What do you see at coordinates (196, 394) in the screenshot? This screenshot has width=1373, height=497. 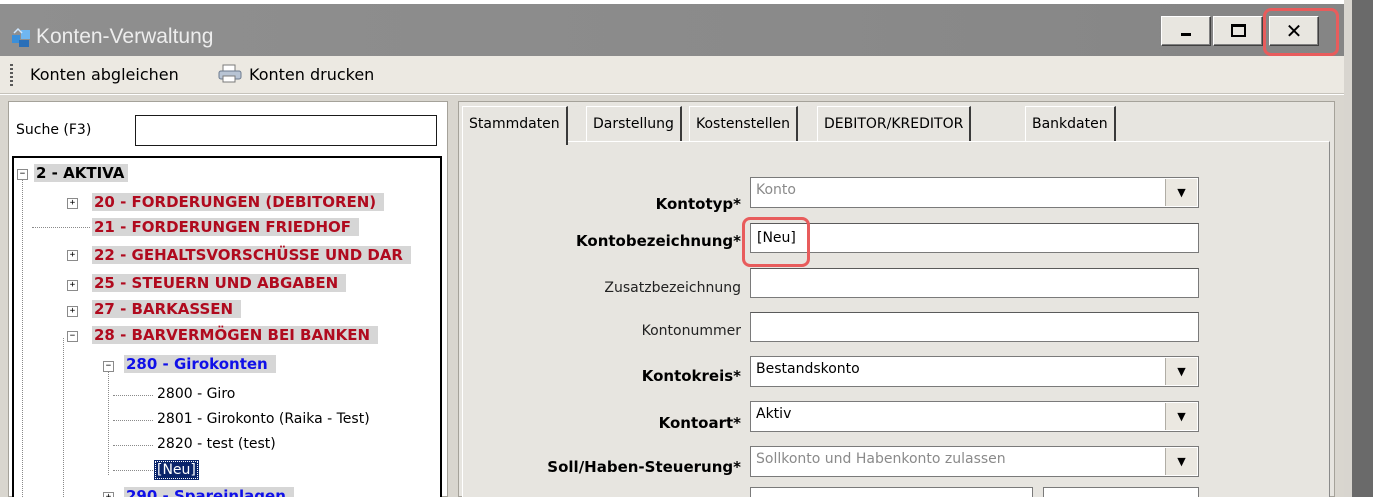 I see `tree-node-account: 2800 - Giro` at bounding box center [196, 394].